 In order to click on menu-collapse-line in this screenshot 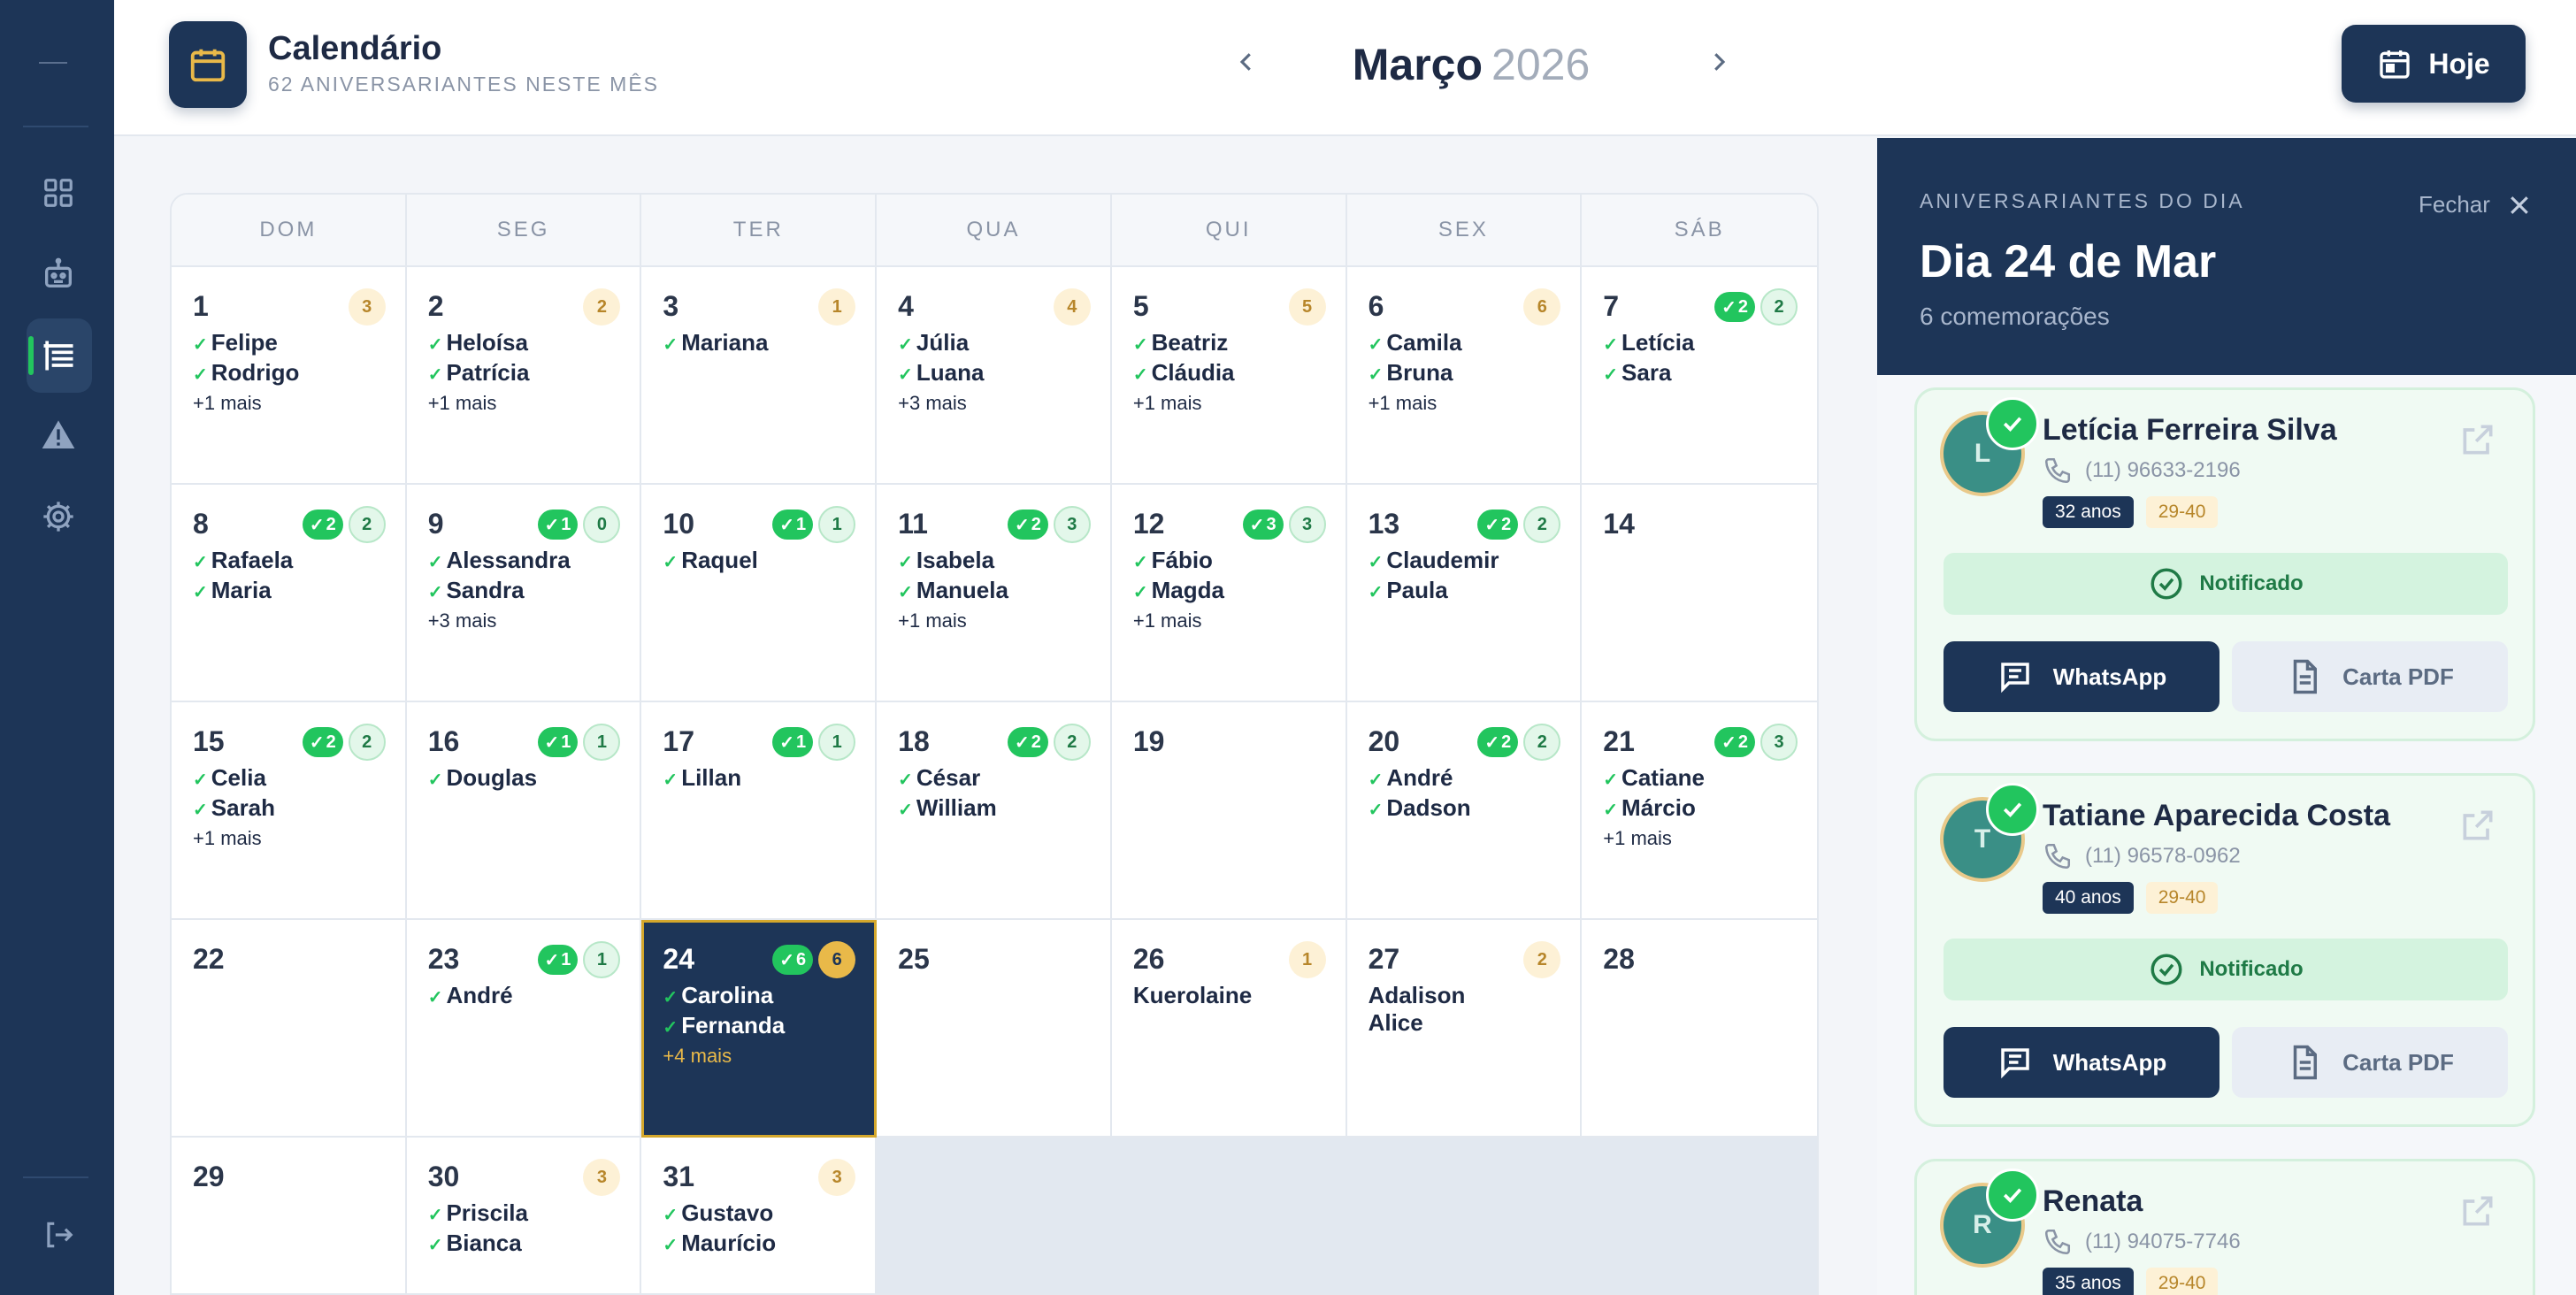, I will do `click(53, 63)`.